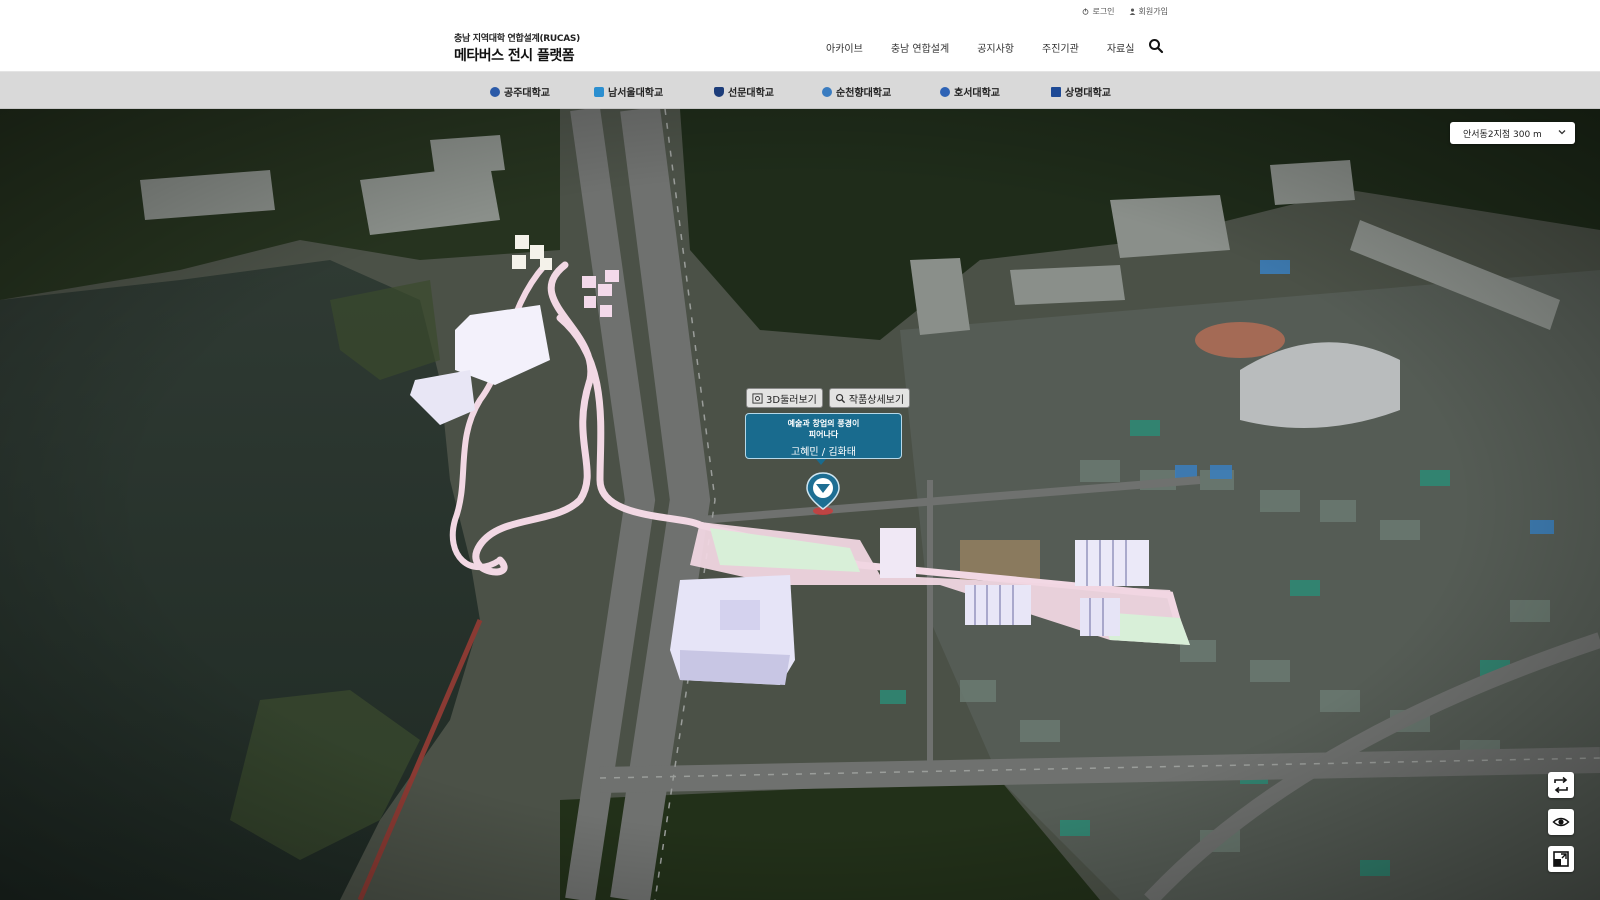 Image resolution: width=1600 pixels, height=900 pixels. I want to click on logo-subtitle: 충남 지역대학 연합설계(RUCAS), so click(517, 39).